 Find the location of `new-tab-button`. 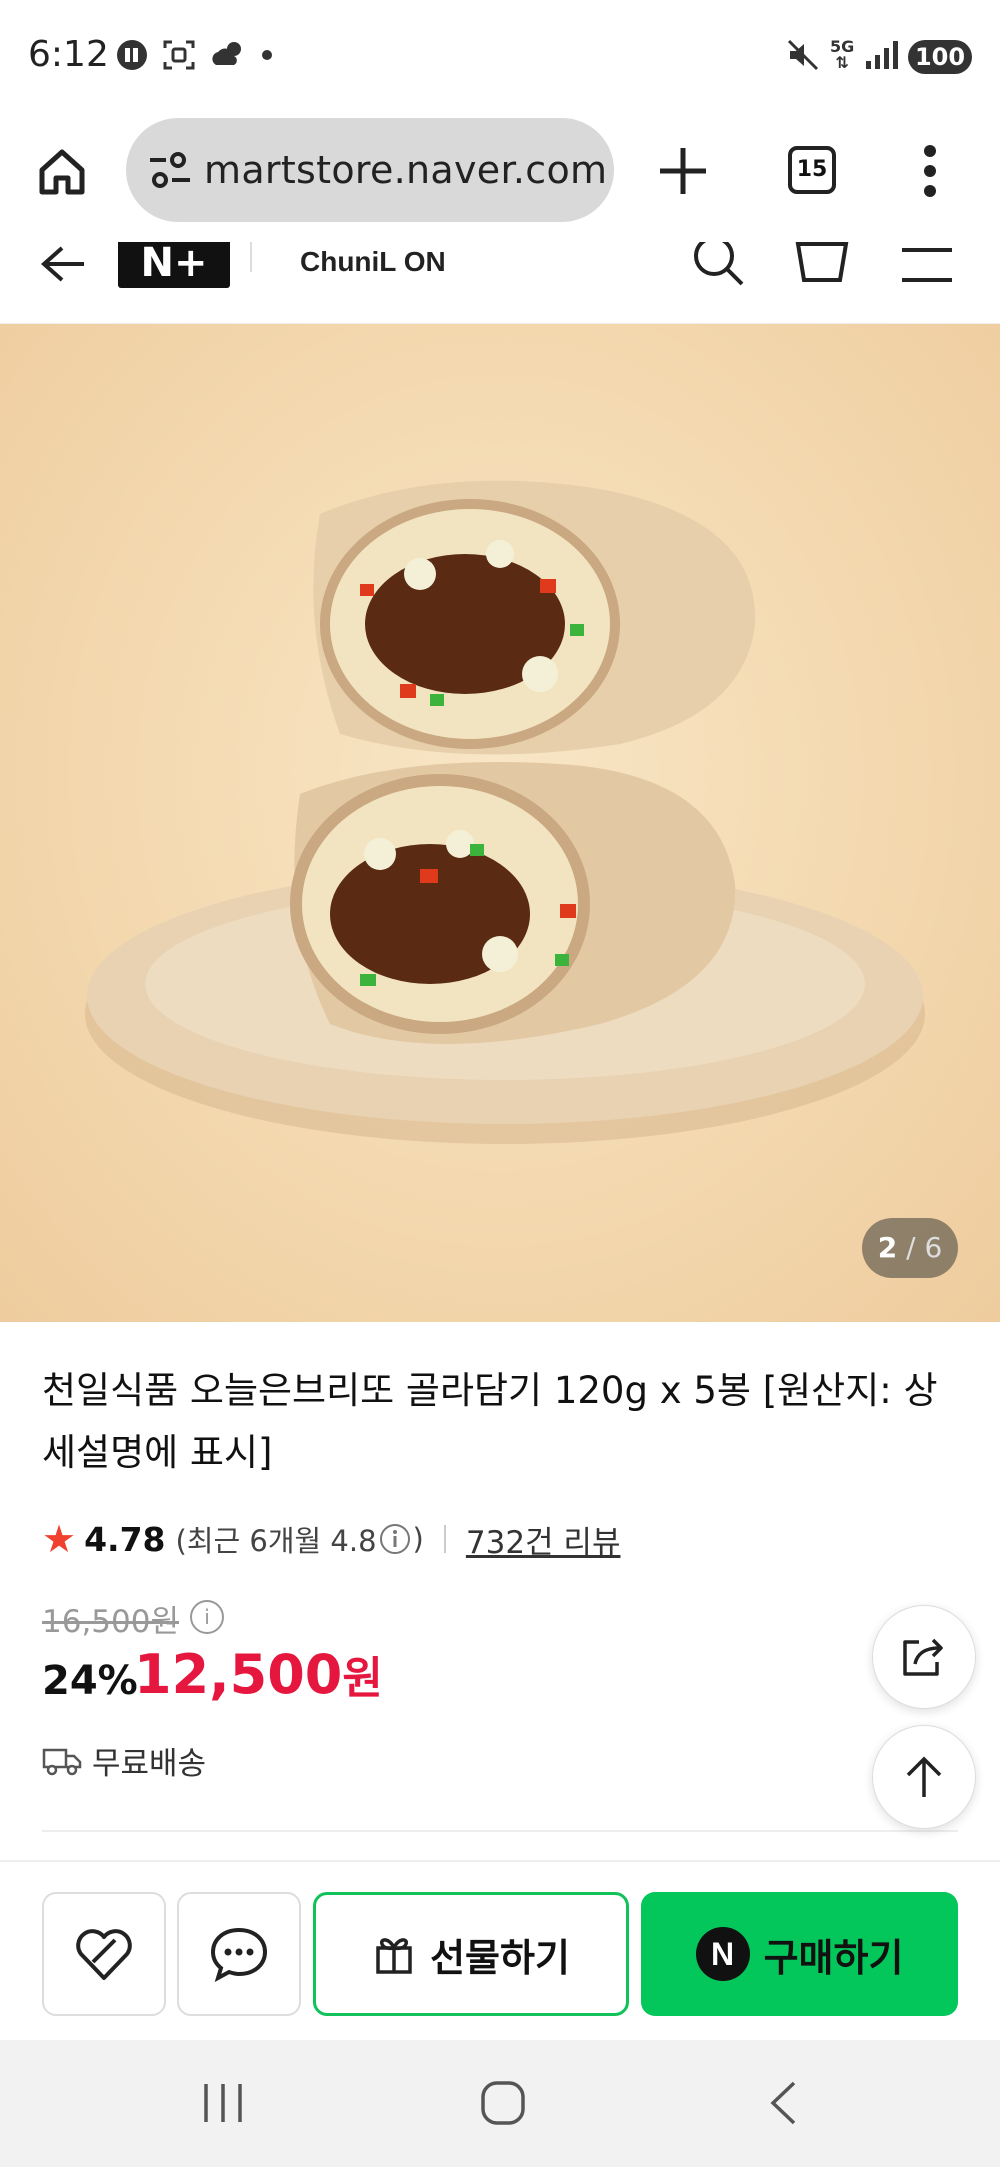

new-tab-button is located at coordinates (683, 173).